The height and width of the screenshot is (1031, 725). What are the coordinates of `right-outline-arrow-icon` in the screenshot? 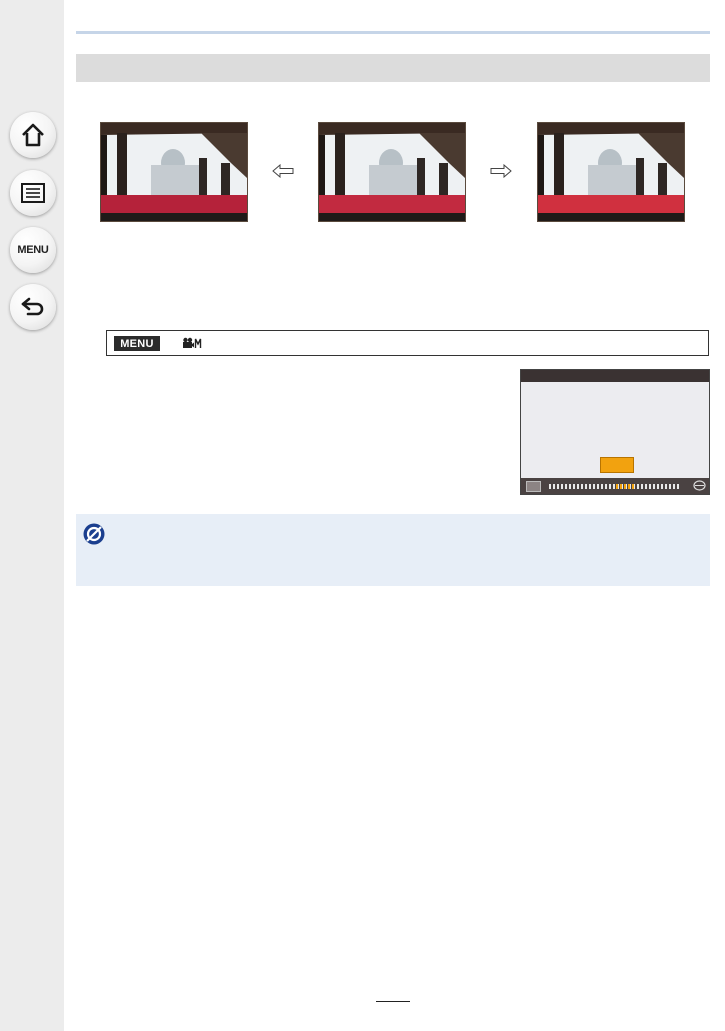 It's located at (501, 171).